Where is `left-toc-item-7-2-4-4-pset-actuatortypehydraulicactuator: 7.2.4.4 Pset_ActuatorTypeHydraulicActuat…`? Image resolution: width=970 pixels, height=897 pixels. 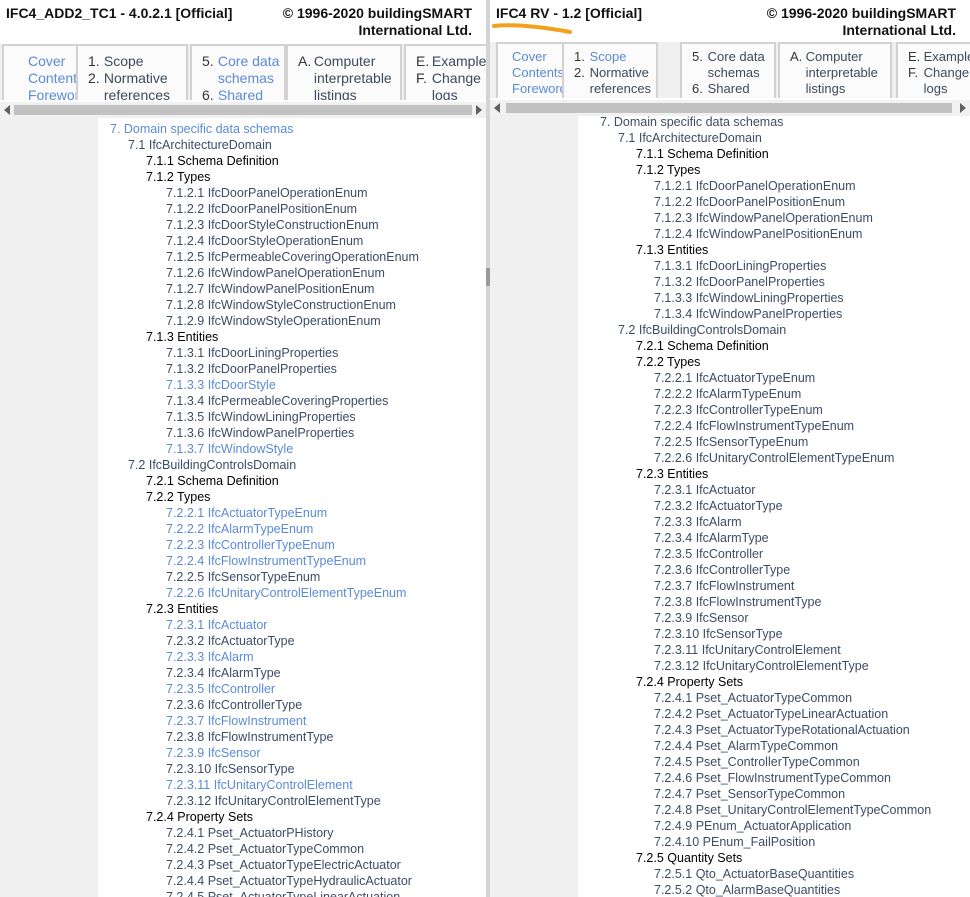 left-toc-item-7-2-4-4-pset-actuatortypehydraulicactuator: 7.2.4.4 Pset_ActuatorTypeHydraulicActuat… is located at coordinates (289, 881).